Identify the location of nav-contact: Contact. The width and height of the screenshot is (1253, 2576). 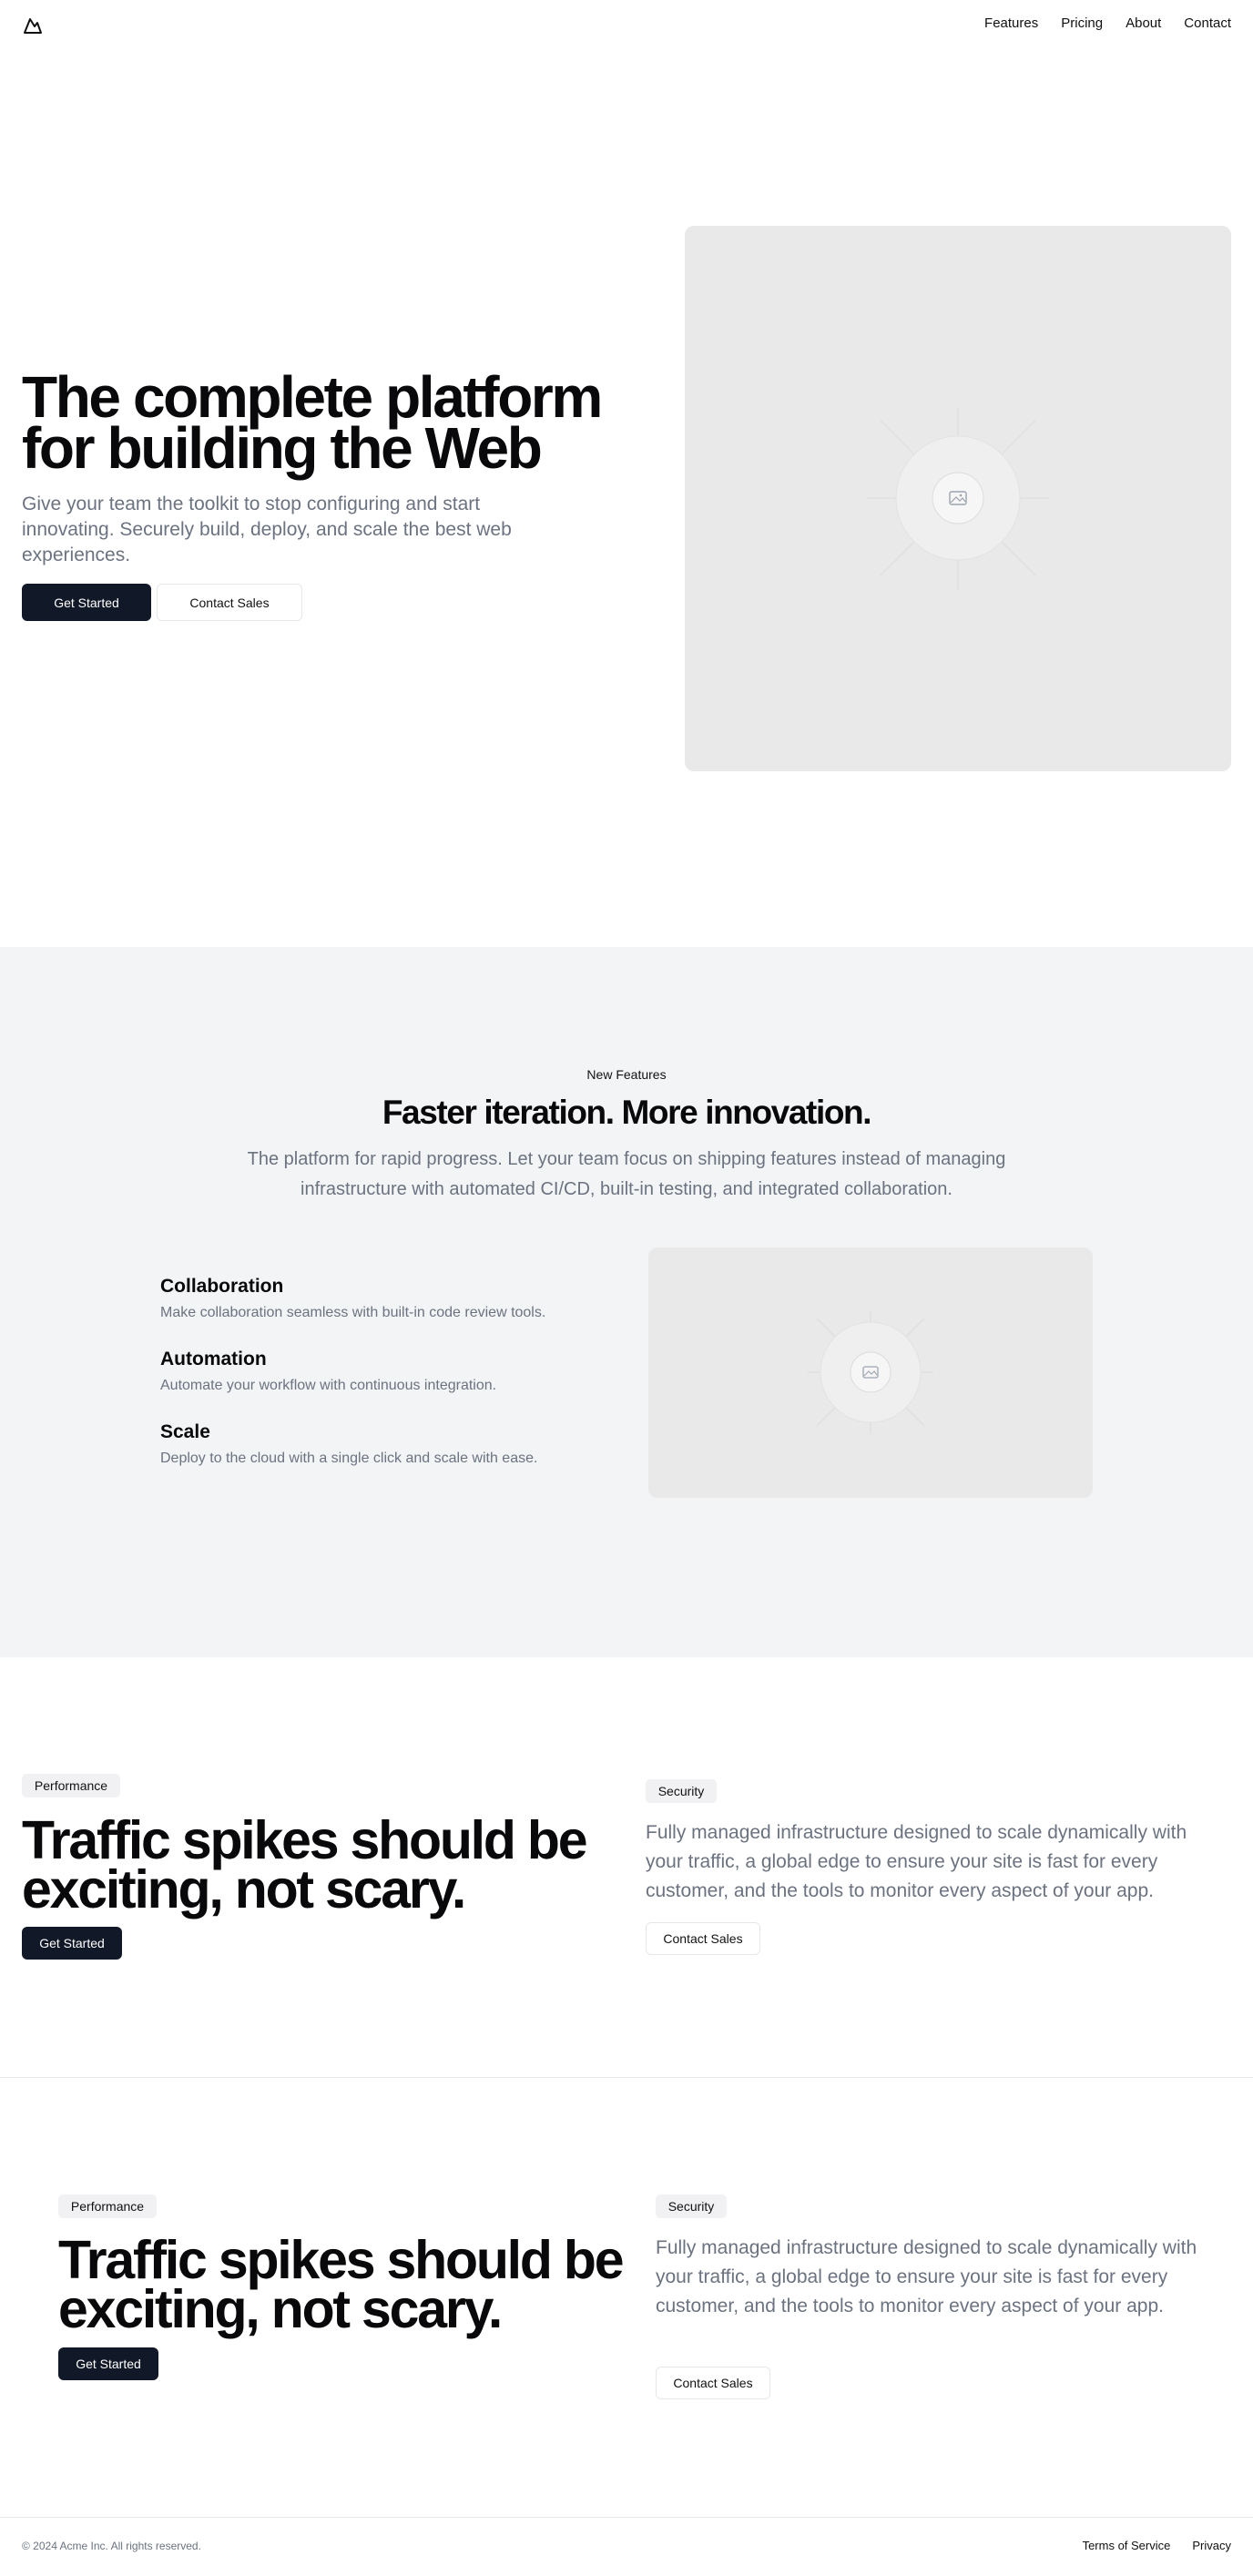
(1207, 23).